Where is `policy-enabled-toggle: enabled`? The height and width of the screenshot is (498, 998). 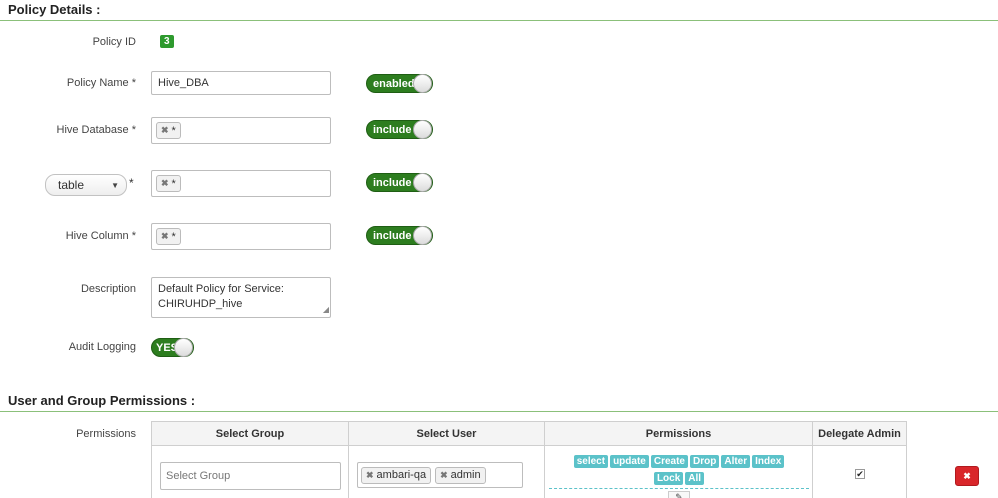
policy-enabled-toggle: enabled is located at coordinates (399, 83).